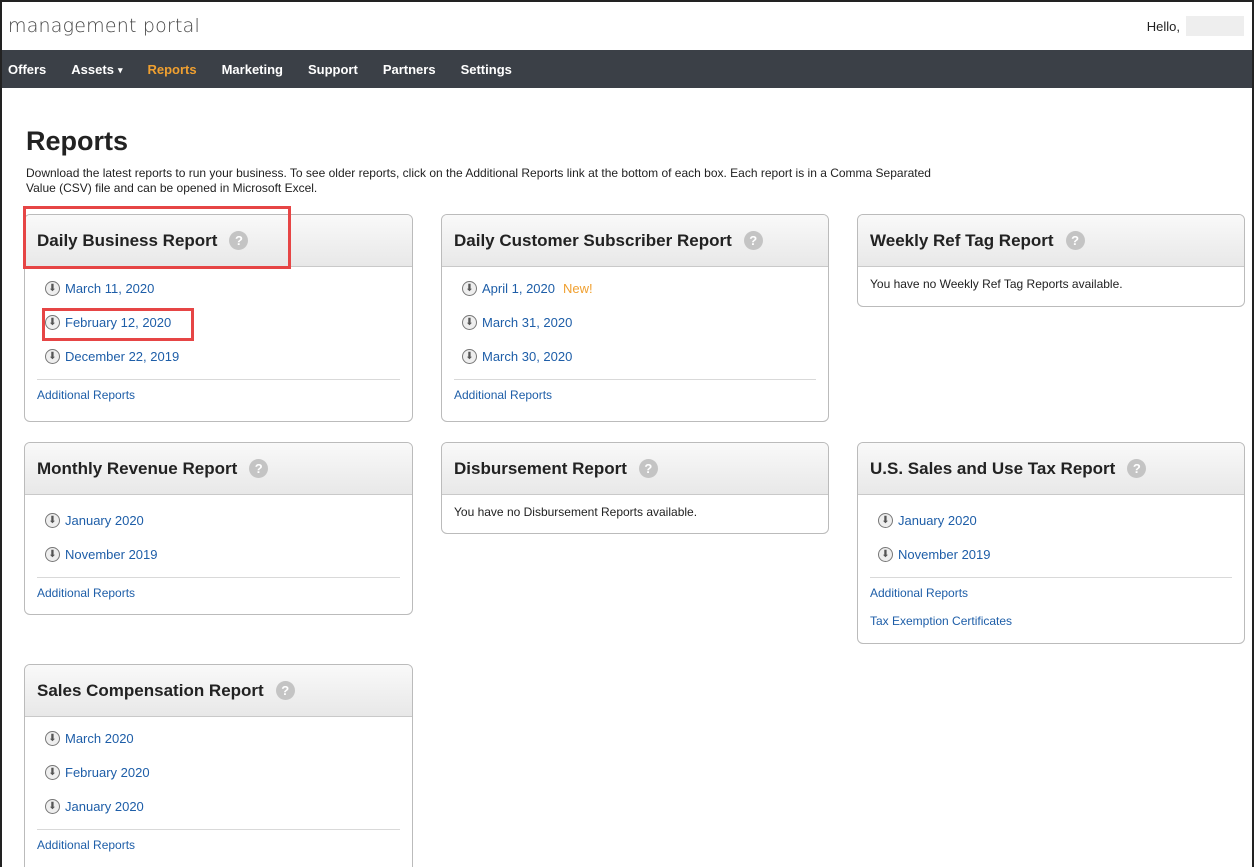  I want to click on user-name-redacted, so click(1215, 26).